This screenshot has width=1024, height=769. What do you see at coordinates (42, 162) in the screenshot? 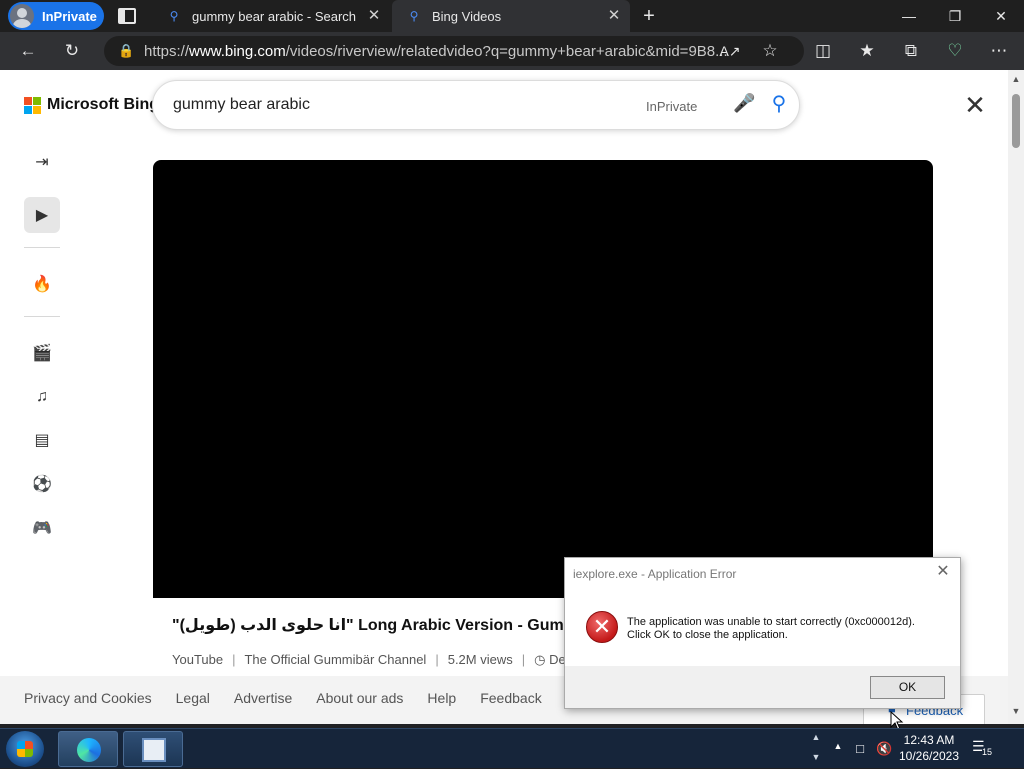
I see `collapse-panel-icon: ⇥` at bounding box center [42, 162].